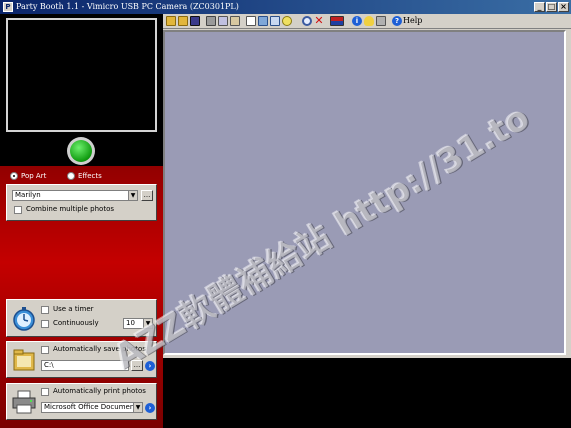 The width and height of the screenshot is (571, 428). Describe the element at coordinates (28, 195) in the screenshot. I see `popart-style-value: Marilyn` at that location.